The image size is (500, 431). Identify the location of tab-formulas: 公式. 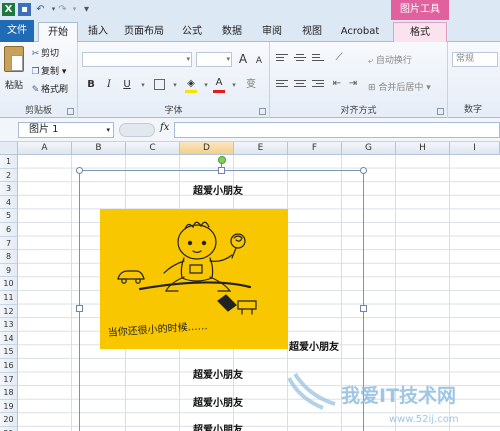
(192, 32).